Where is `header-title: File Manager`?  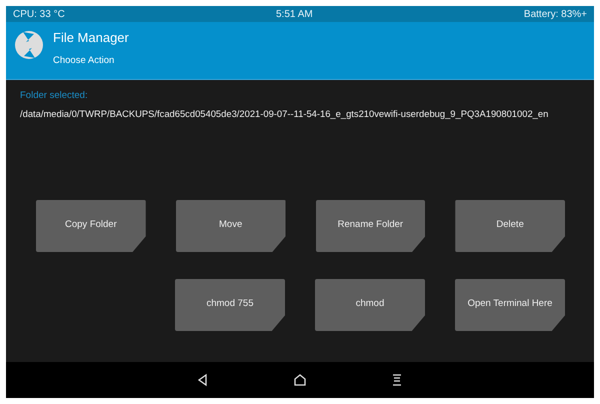 header-title: File Manager is located at coordinates (91, 37).